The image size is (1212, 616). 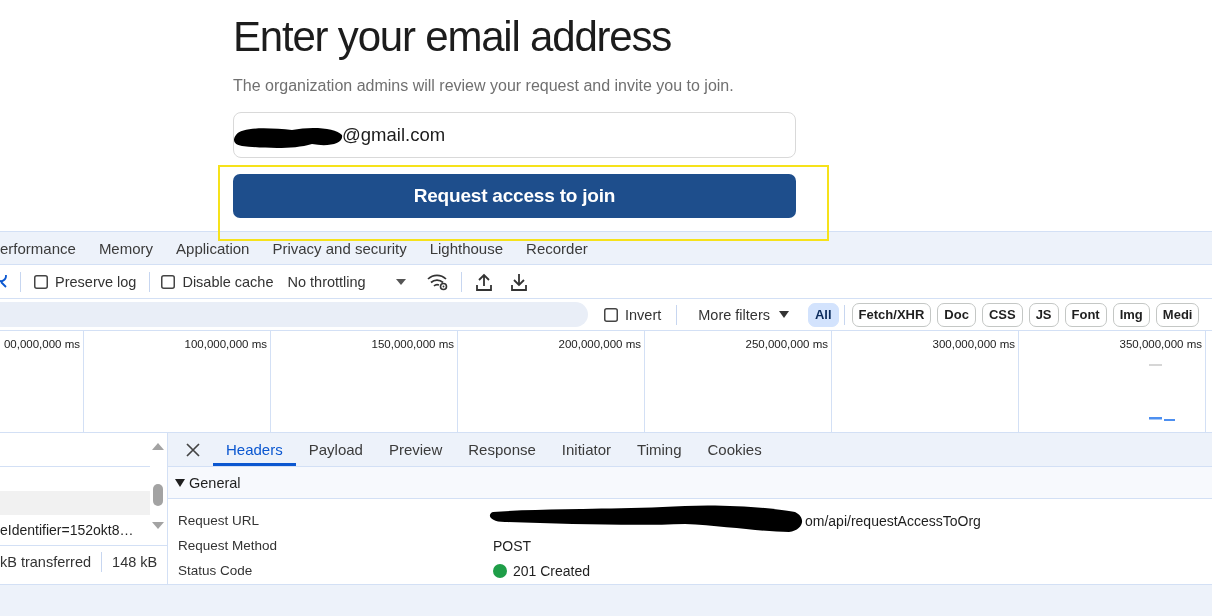 I want to click on checkbox-label: Invert, so click(x=643, y=314).